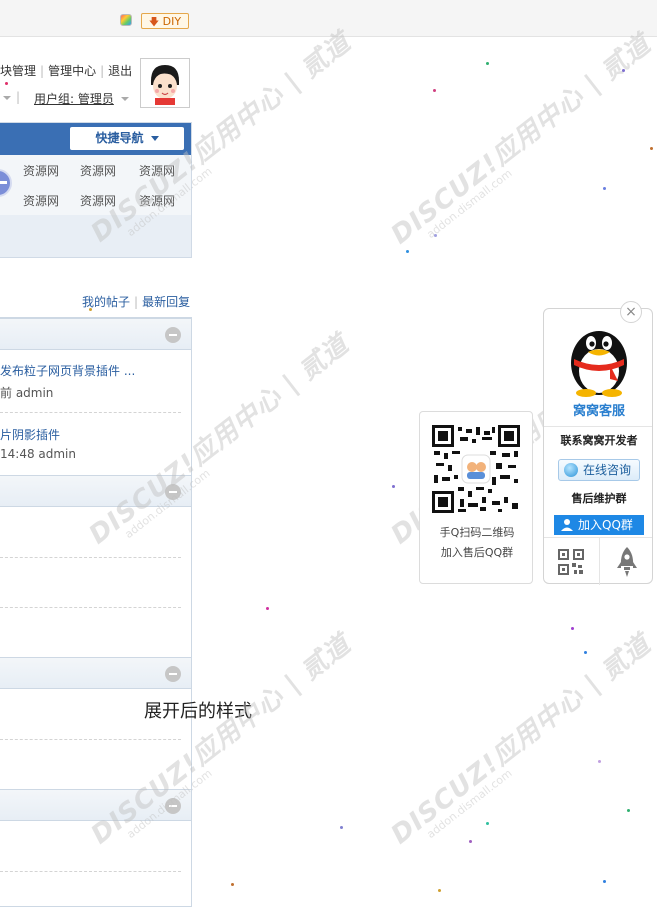 This screenshot has height=907, width=657. Describe the element at coordinates (6, 183) in the screenshot. I see `nav-circle-icon` at that location.